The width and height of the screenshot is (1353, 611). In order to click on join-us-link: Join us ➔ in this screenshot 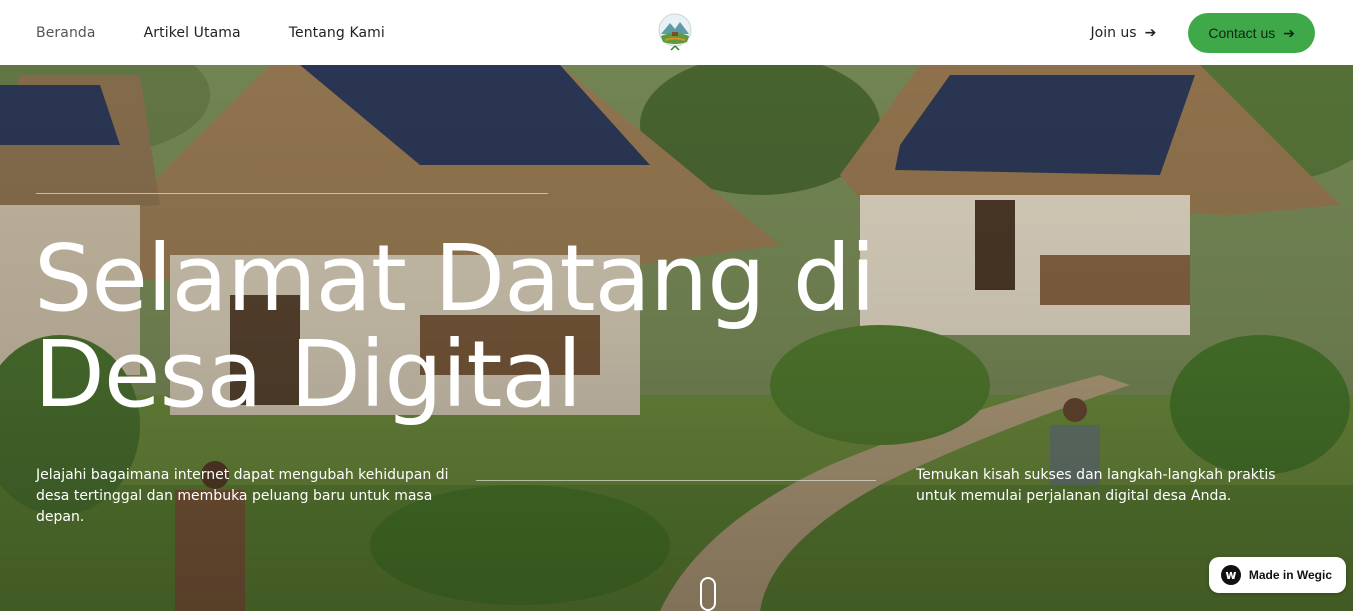, I will do `click(1124, 33)`.